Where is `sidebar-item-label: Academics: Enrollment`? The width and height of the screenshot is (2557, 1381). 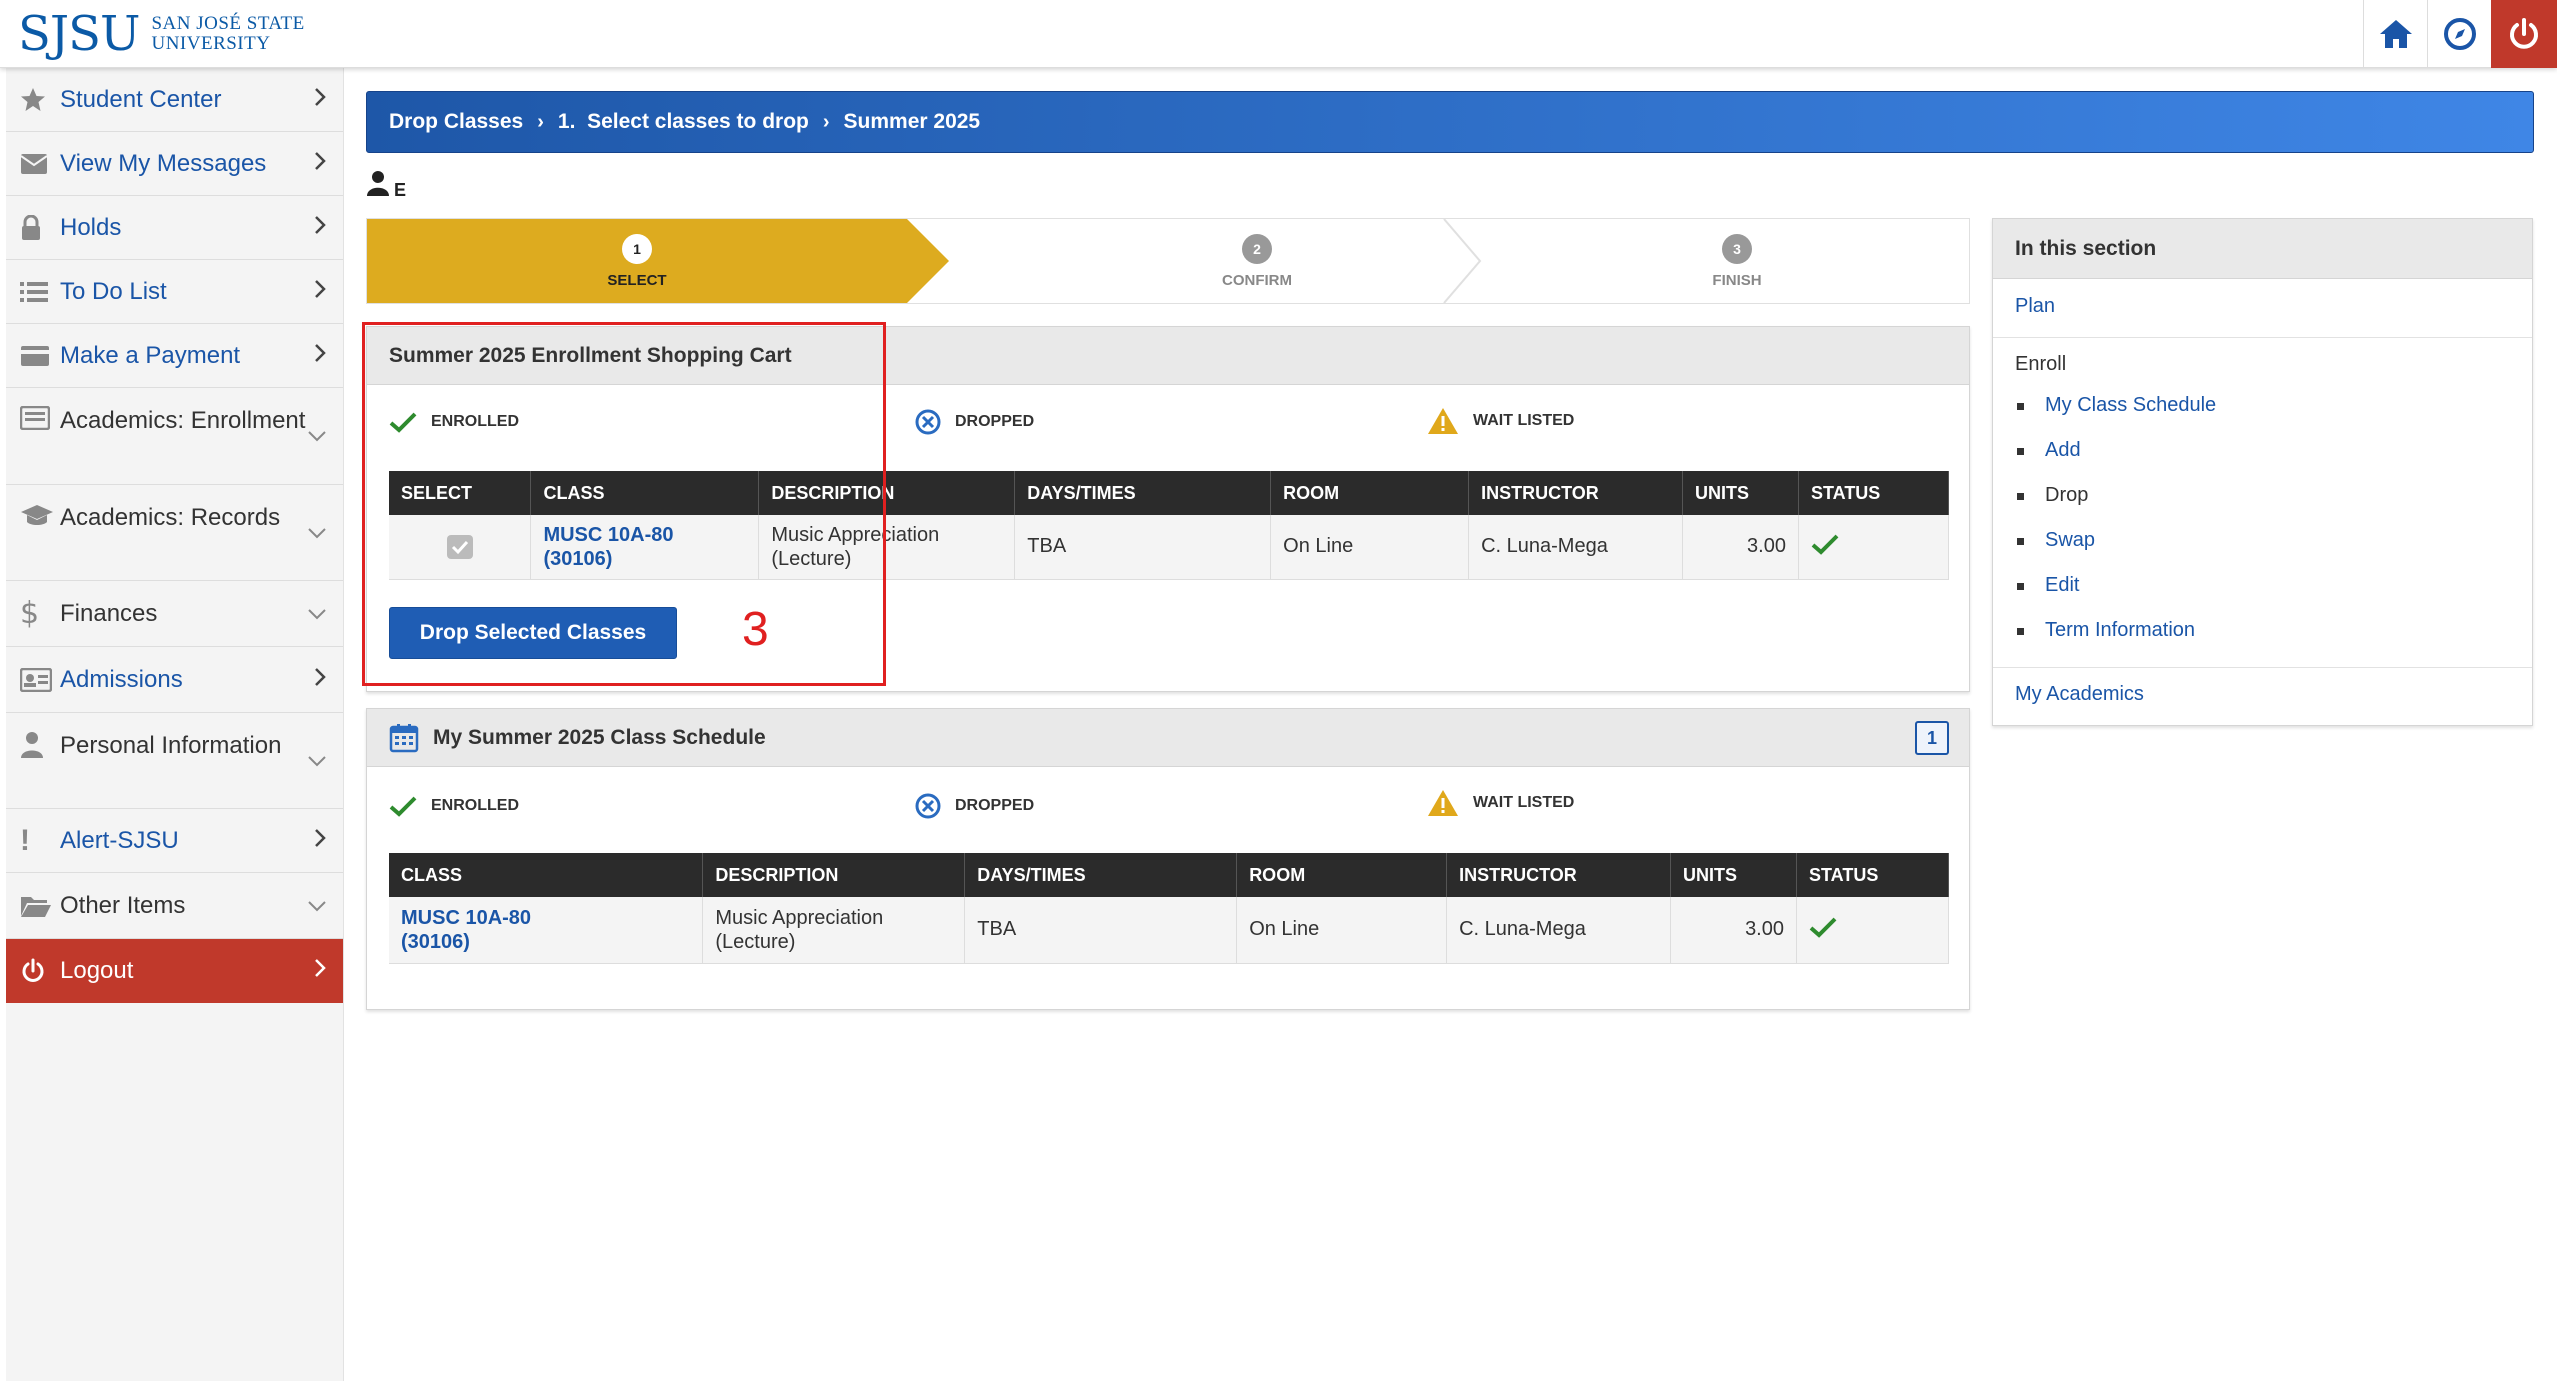 sidebar-item-label: Academics: Enrollment is located at coordinates (183, 420).